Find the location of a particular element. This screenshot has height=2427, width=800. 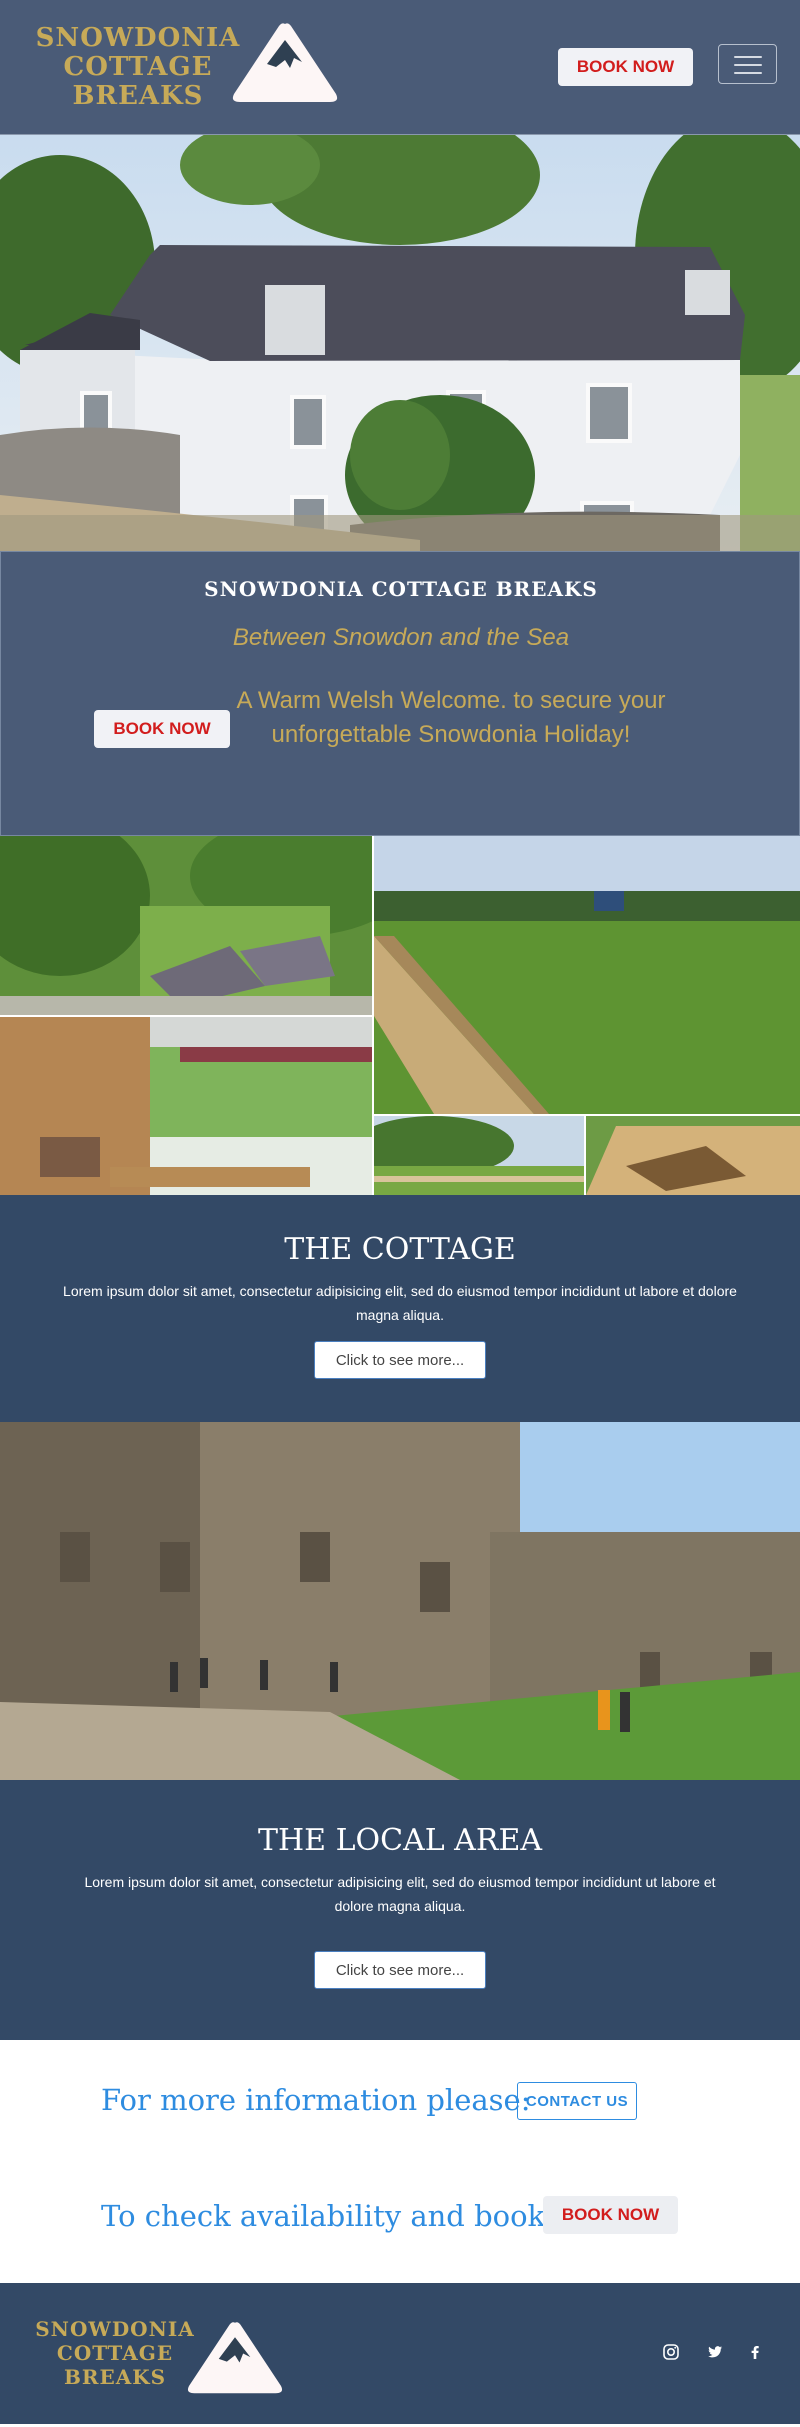

navbar: SNOWDONIA COTTAGE BREAKS BOOK NOW is located at coordinates (400, 67).